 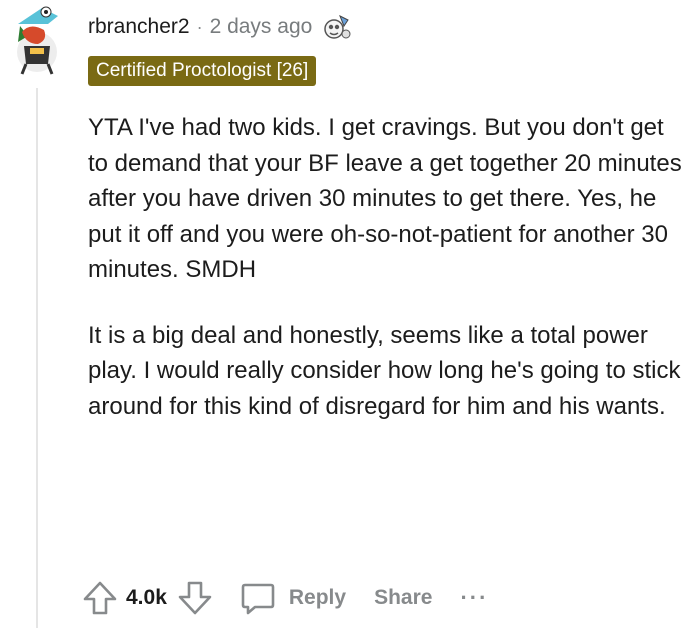 I want to click on comment-actions: 4.0k Reply Share ···, so click(x=284, y=598).